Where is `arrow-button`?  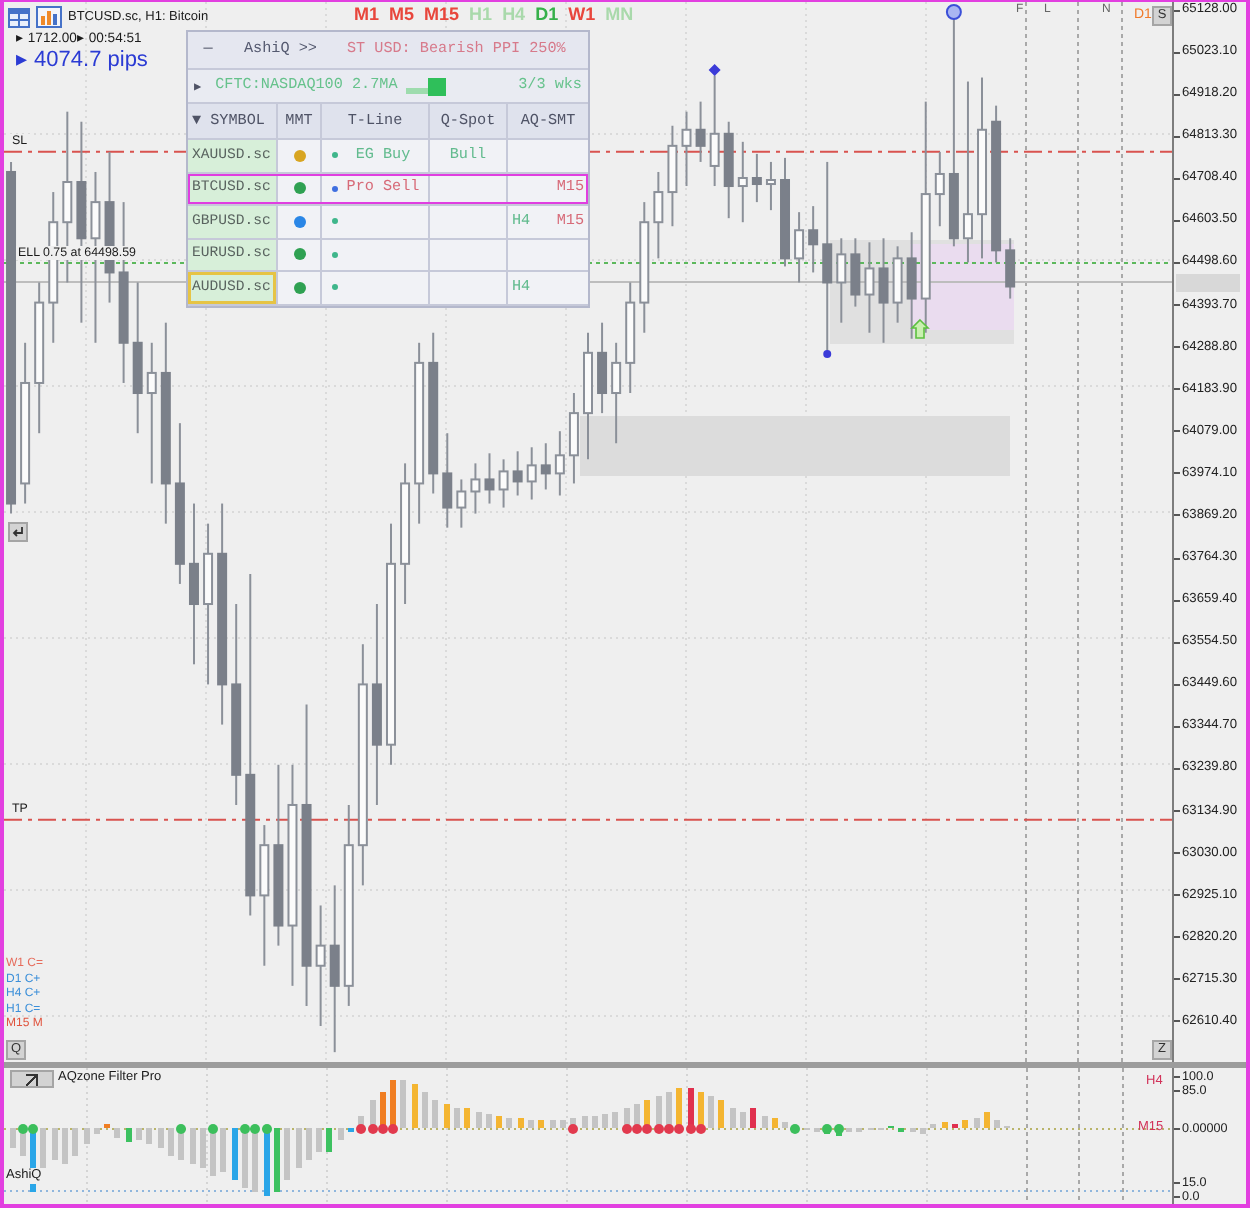 arrow-button is located at coordinates (18, 532).